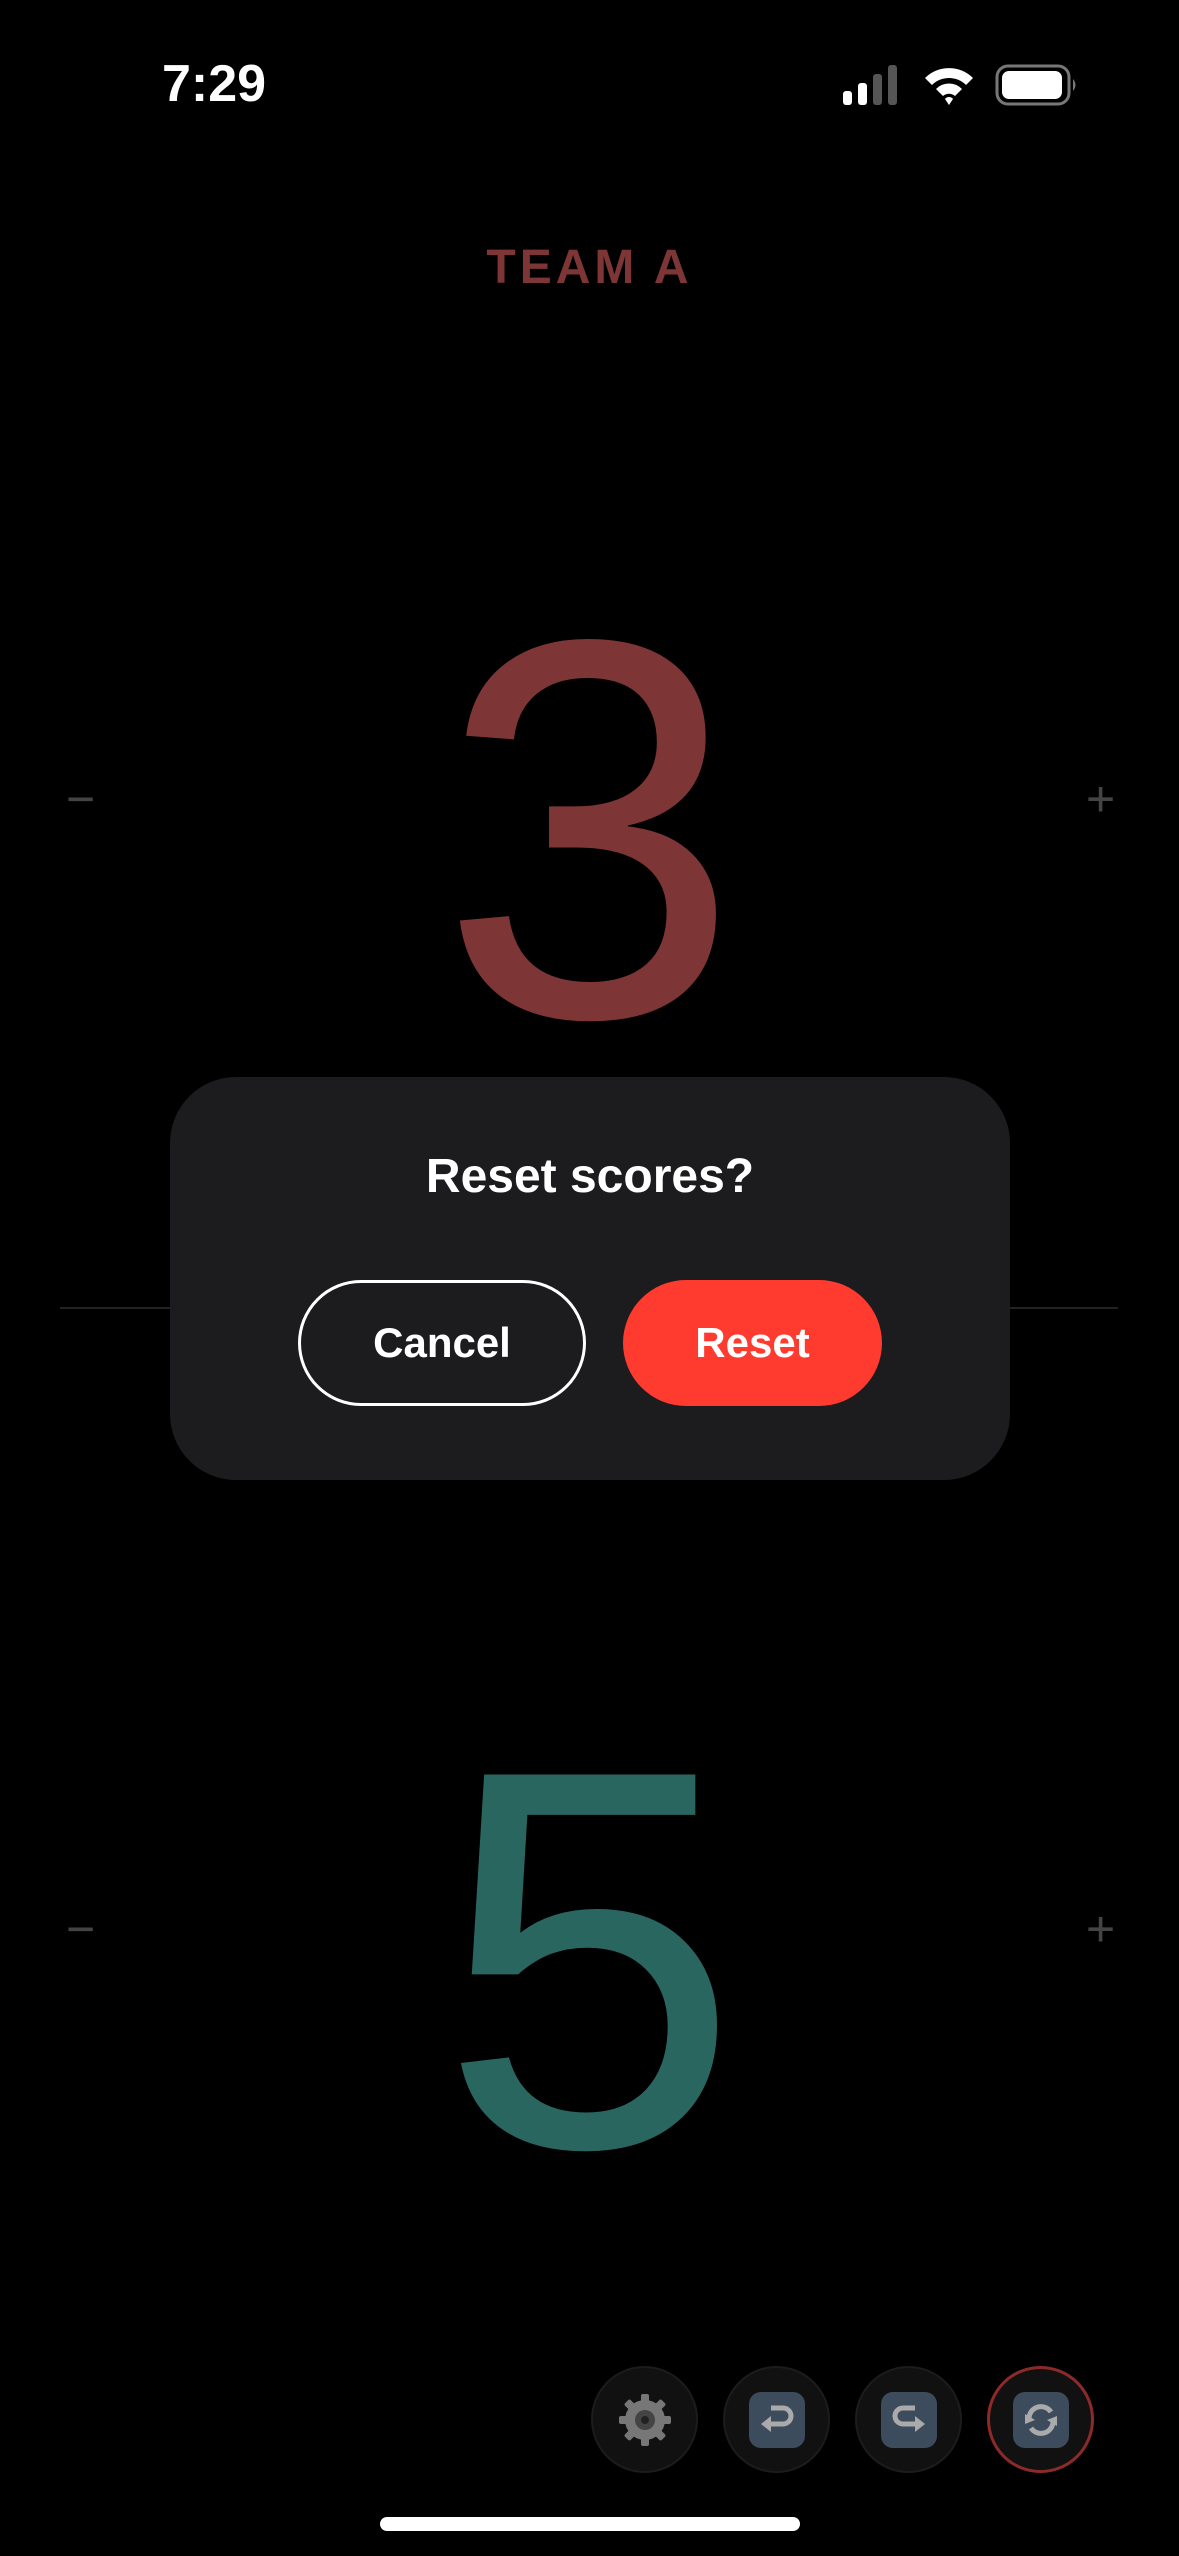  Describe the element at coordinates (949, 86) in the screenshot. I see `wifi-icon` at that location.